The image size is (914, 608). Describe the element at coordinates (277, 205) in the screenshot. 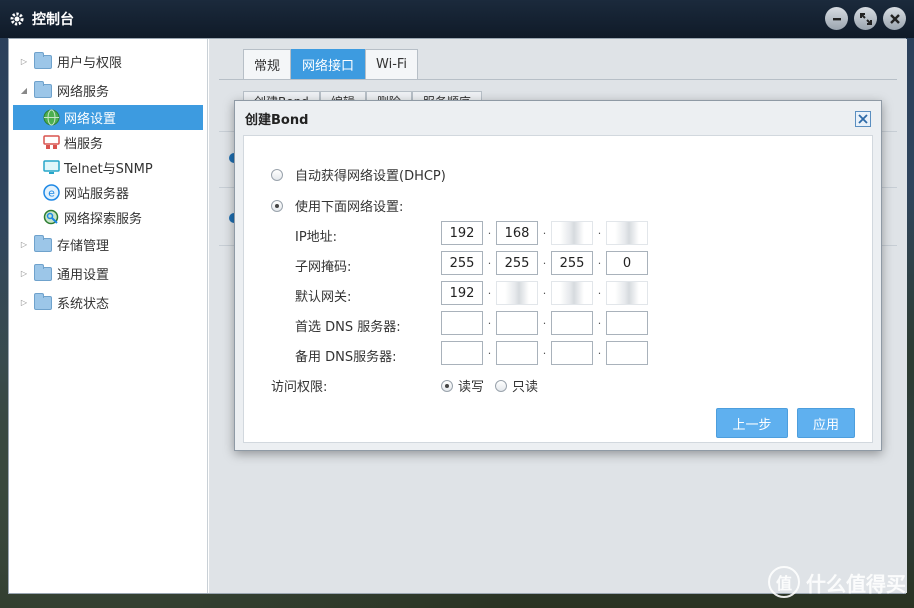

I see `manual-radio` at that location.